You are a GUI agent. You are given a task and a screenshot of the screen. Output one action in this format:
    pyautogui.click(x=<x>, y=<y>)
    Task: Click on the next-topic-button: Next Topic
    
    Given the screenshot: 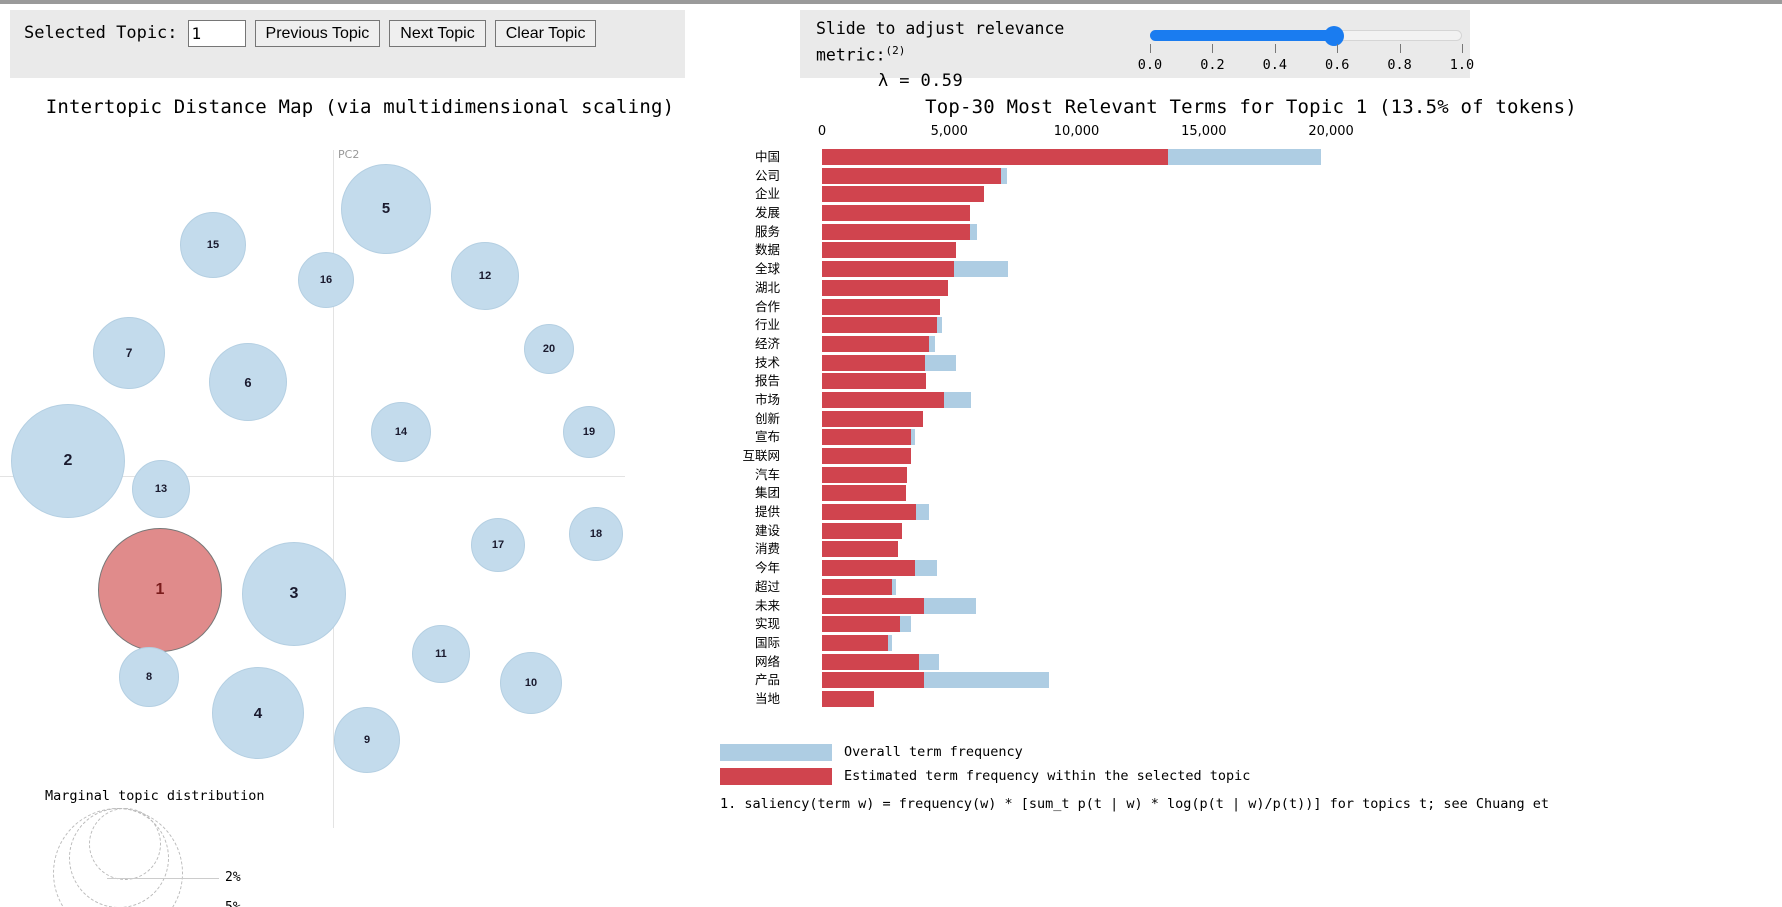 What is the action you would take?
    pyautogui.click(x=437, y=33)
    